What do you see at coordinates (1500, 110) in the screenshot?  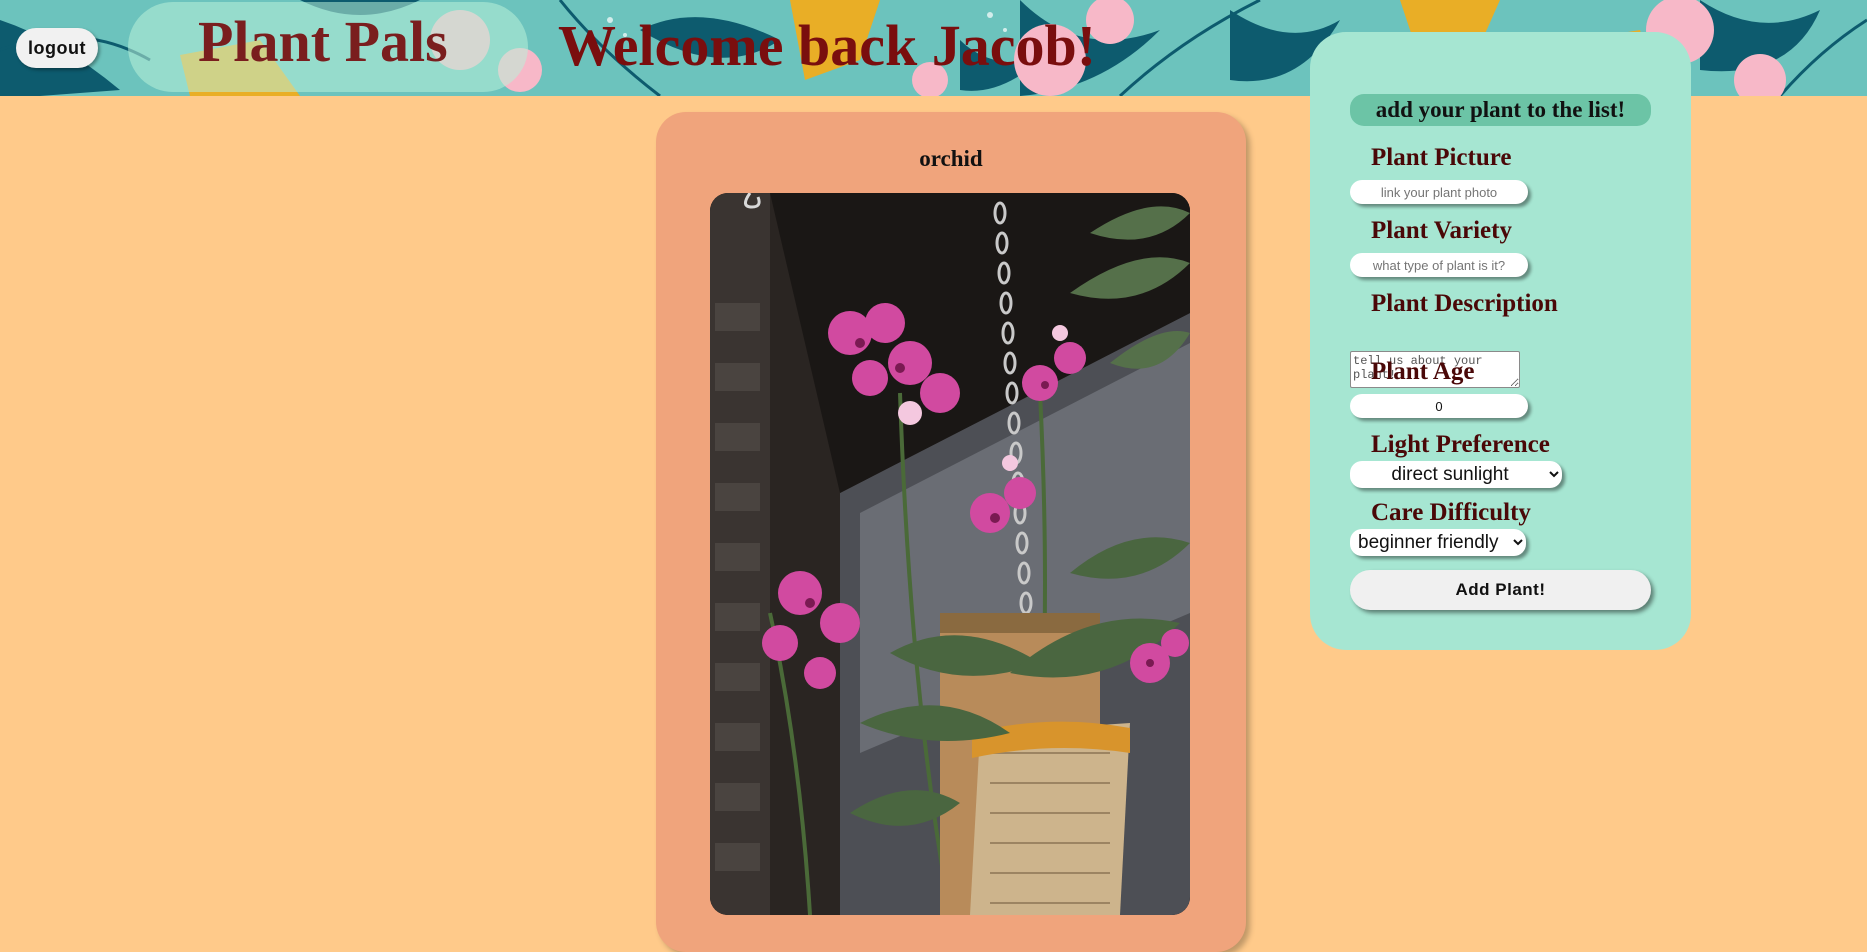 I see `form-heading: add your plant to the list!` at bounding box center [1500, 110].